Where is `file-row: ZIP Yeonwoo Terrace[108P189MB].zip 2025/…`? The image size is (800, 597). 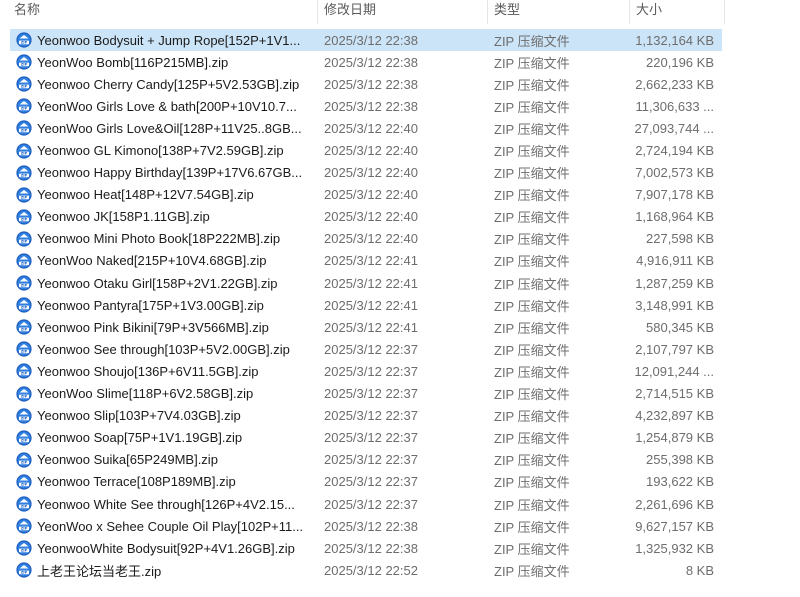 file-row: ZIP Yeonwoo Terrace[108P189MB].zip 2025/… is located at coordinates (366, 482).